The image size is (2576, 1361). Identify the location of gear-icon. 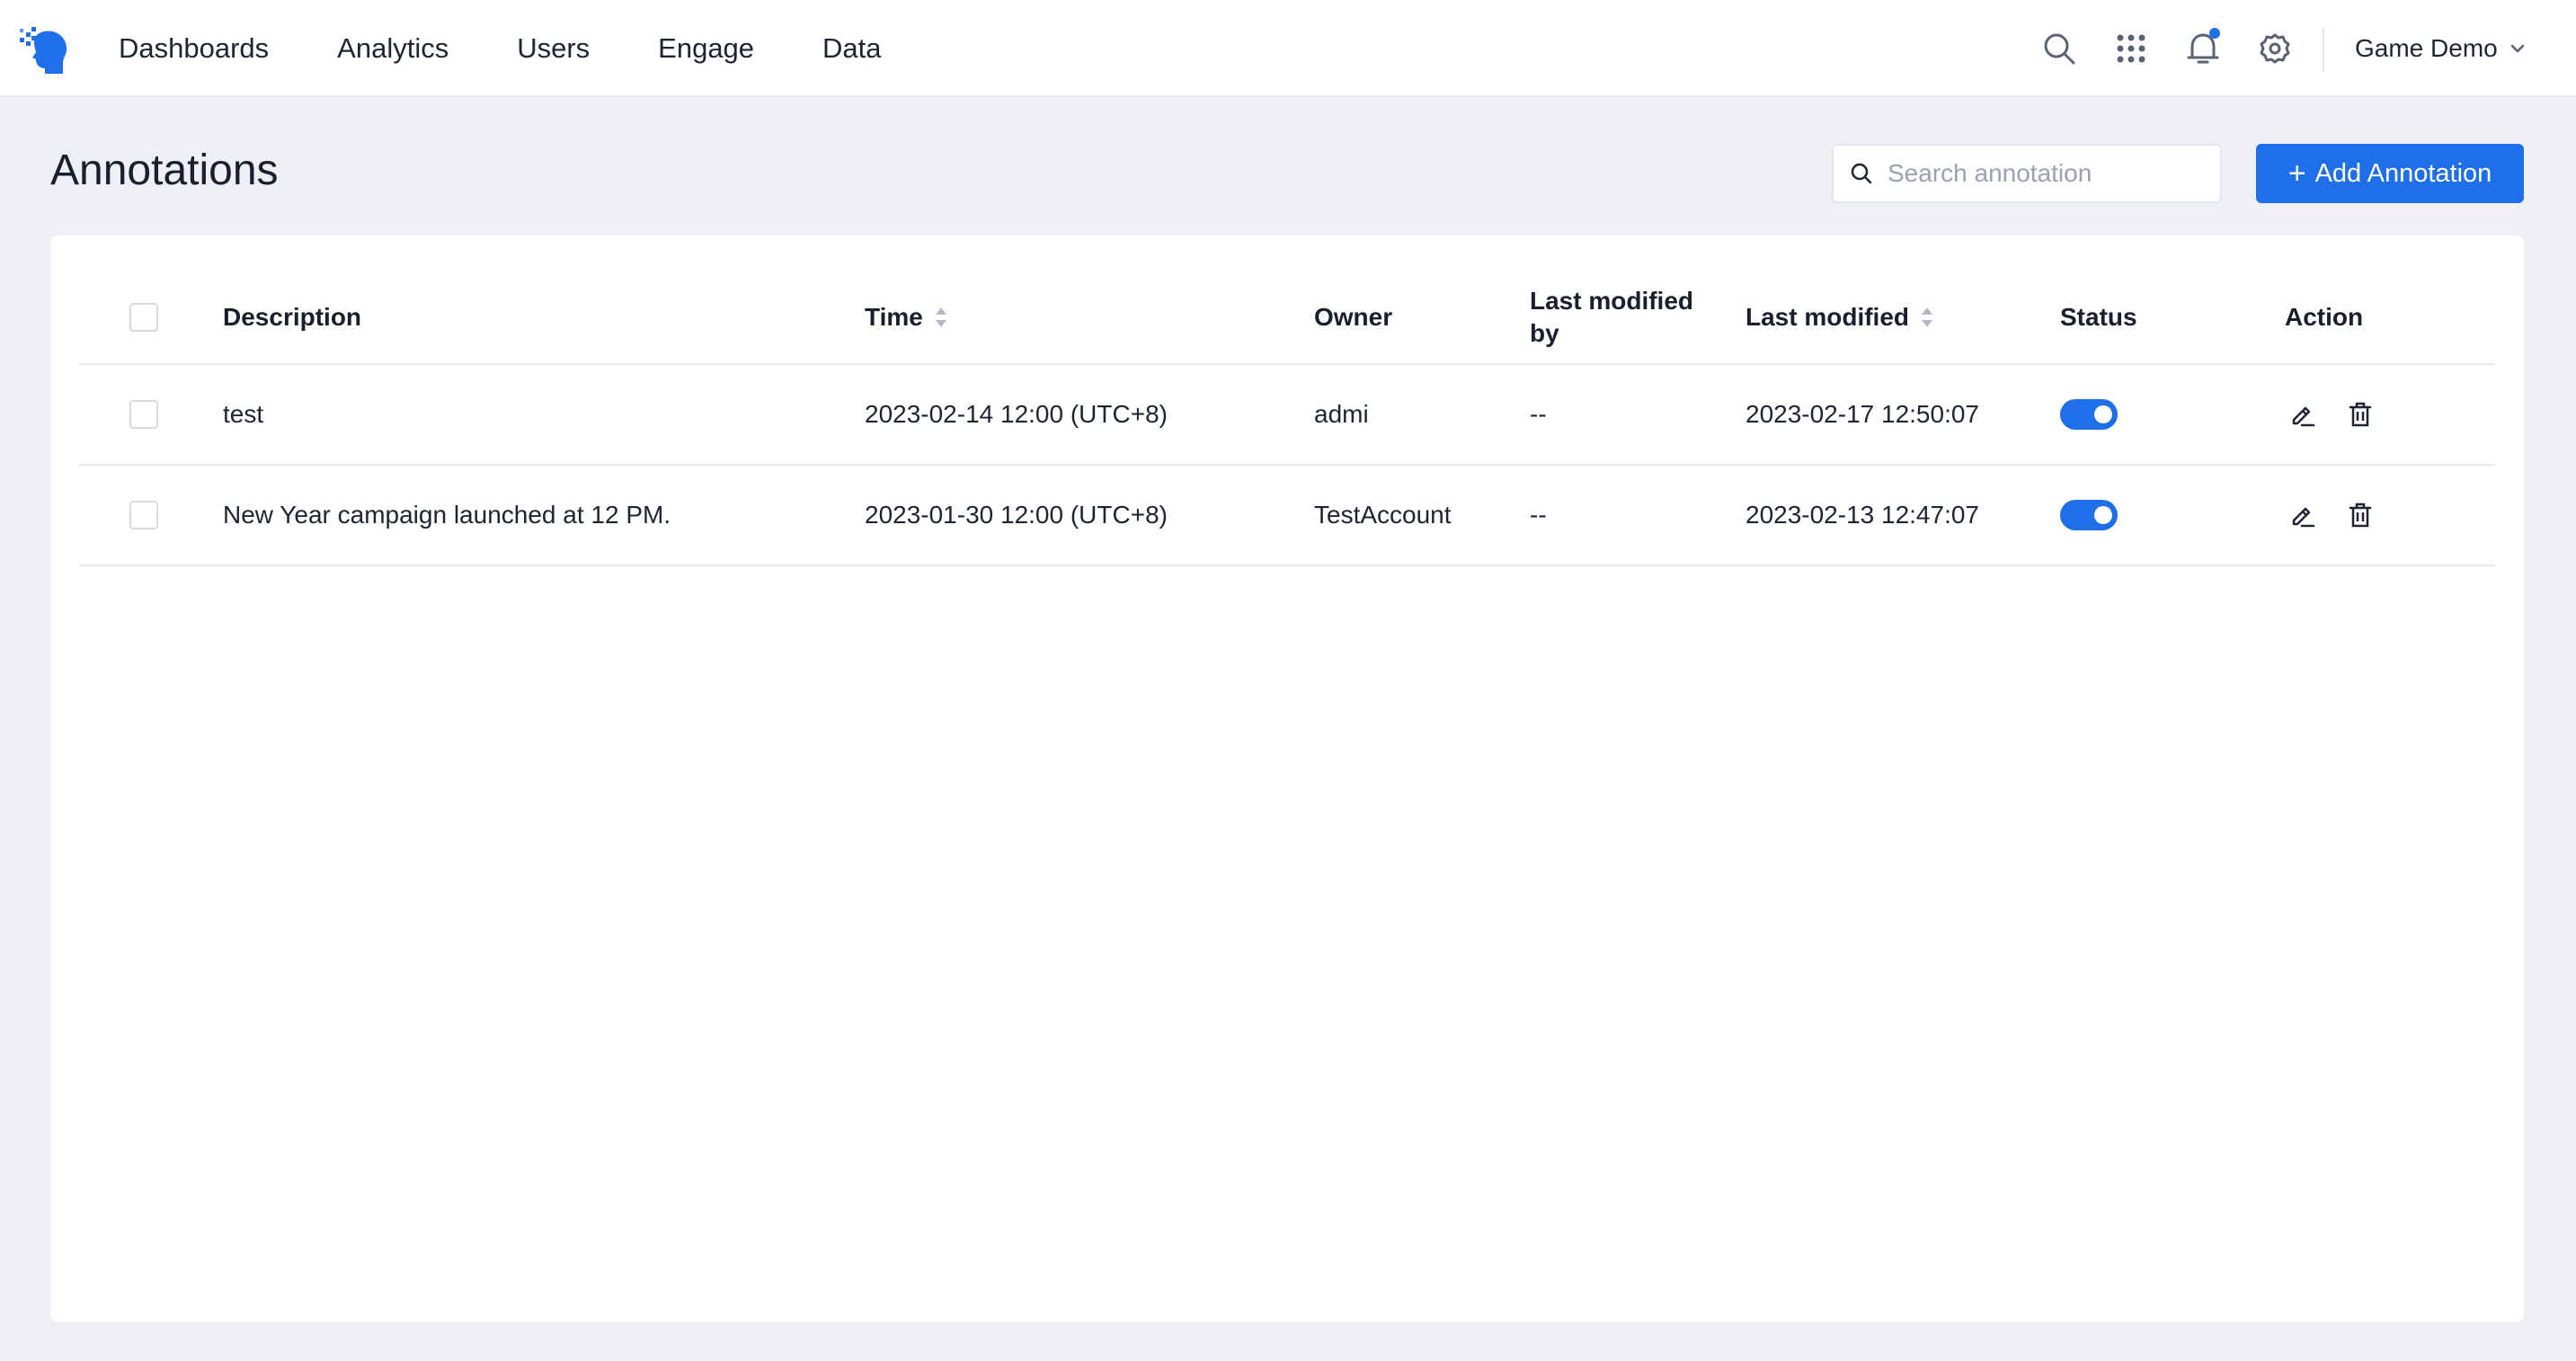
(2275, 48).